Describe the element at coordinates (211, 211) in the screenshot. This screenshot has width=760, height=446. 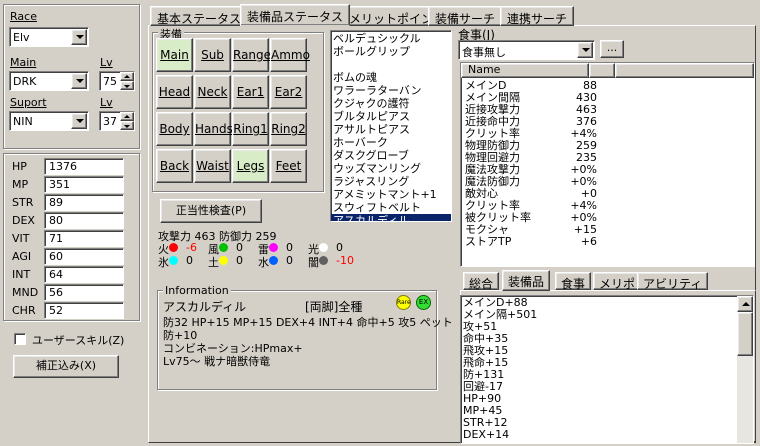
I see `validity-check-button: 正当性検査(P)` at that location.